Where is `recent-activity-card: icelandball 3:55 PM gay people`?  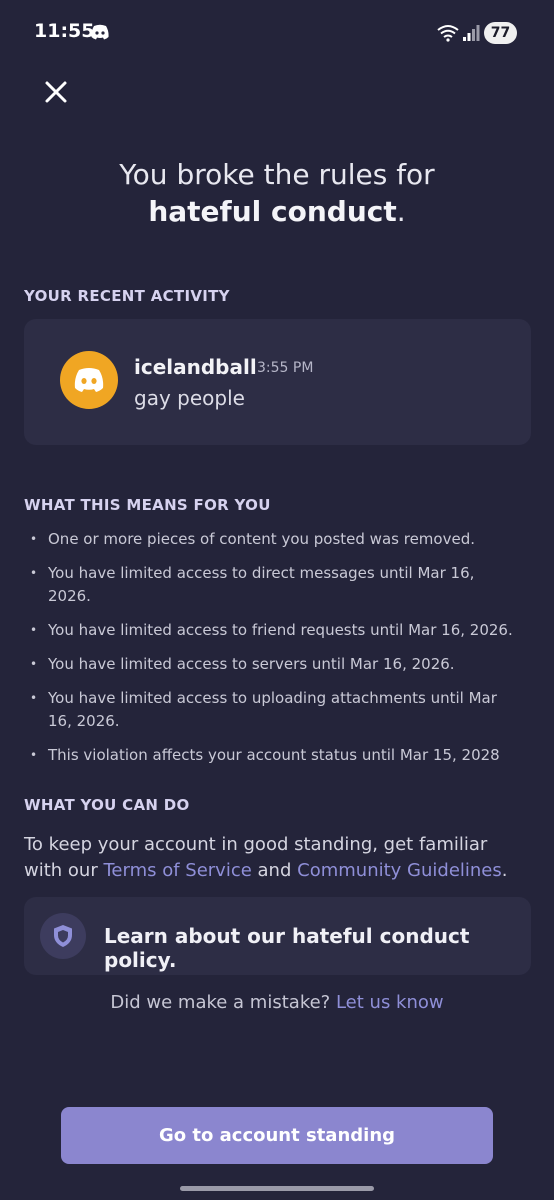 recent-activity-card: icelandball 3:55 PM gay people is located at coordinates (277, 382).